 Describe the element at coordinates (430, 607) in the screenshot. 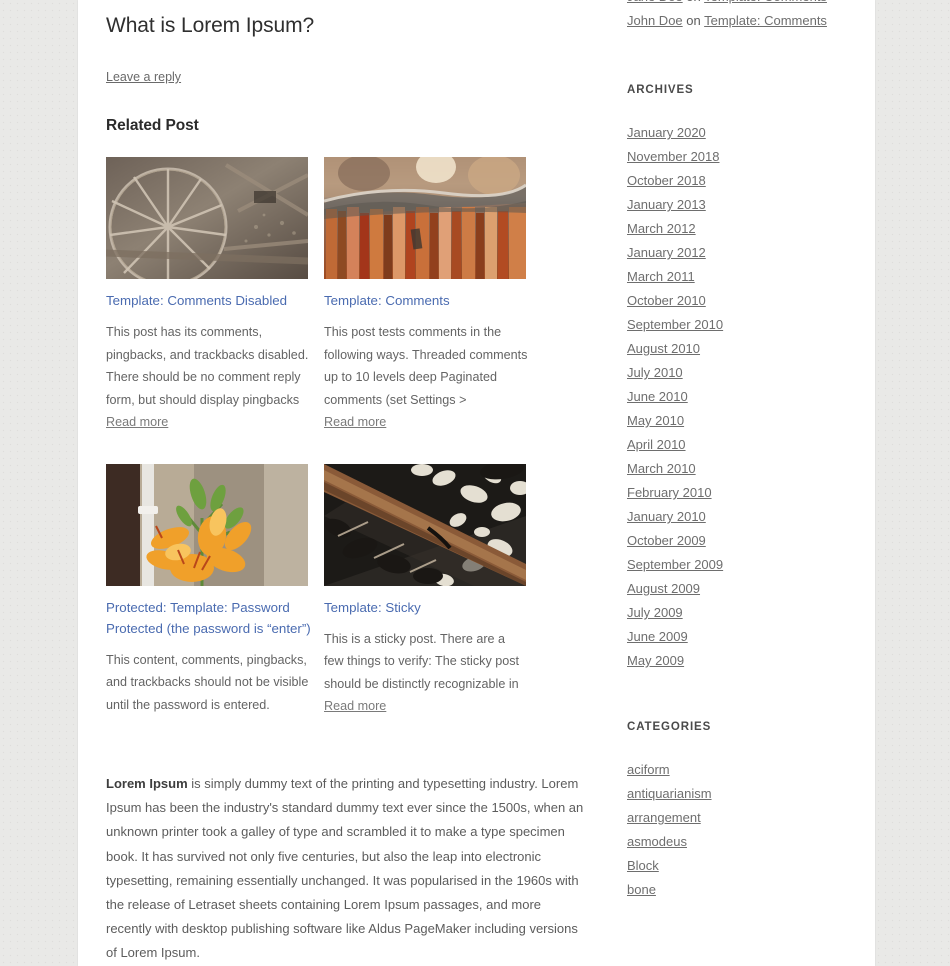

I see `related-post-title-link: Template: Sticky` at that location.